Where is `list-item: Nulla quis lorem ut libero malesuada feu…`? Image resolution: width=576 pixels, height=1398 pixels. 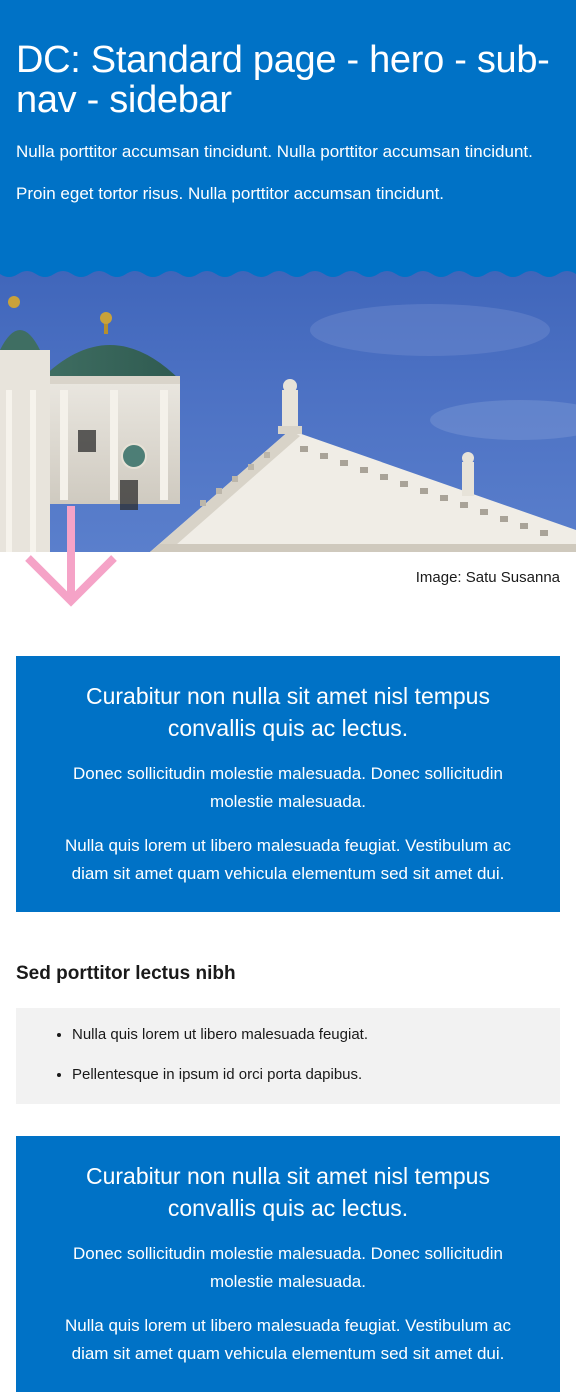 list-item: Nulla quis lorem ut libero malesuada feu… is located at coordinates (316, 1035).